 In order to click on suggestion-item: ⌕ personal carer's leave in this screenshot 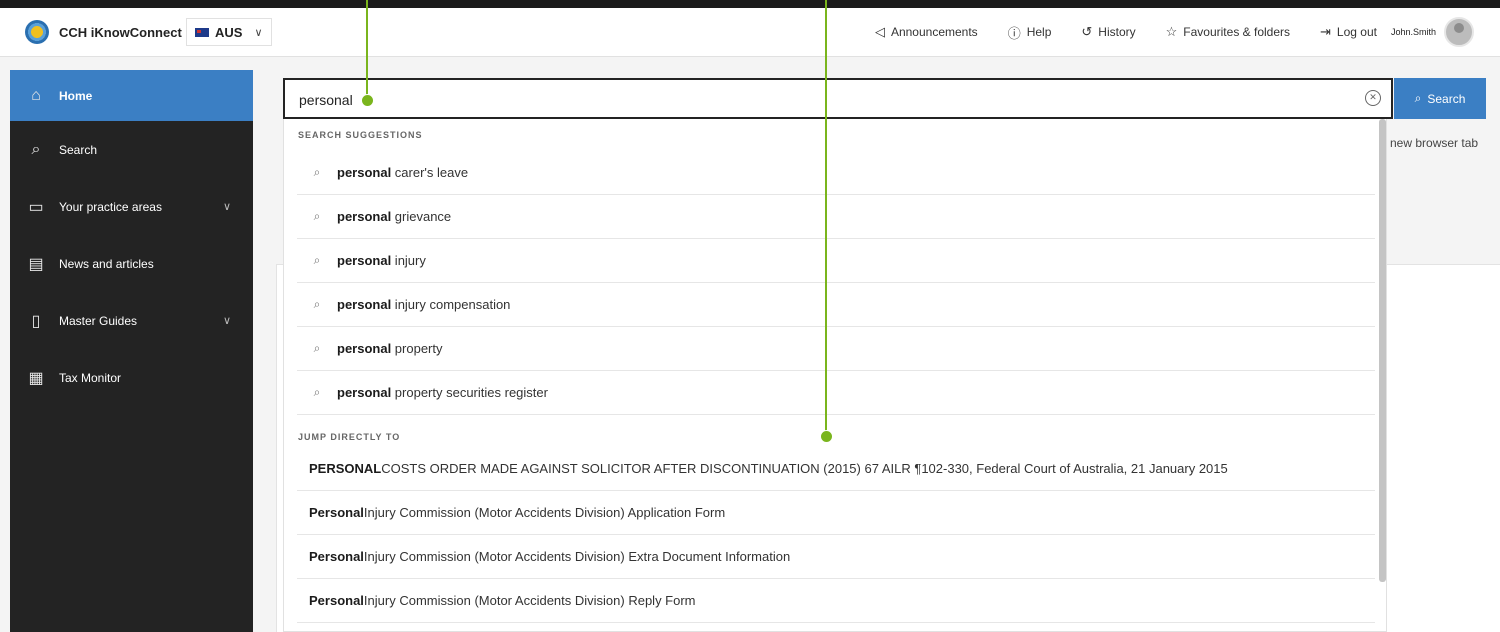, I will do `click(836, 173)`.